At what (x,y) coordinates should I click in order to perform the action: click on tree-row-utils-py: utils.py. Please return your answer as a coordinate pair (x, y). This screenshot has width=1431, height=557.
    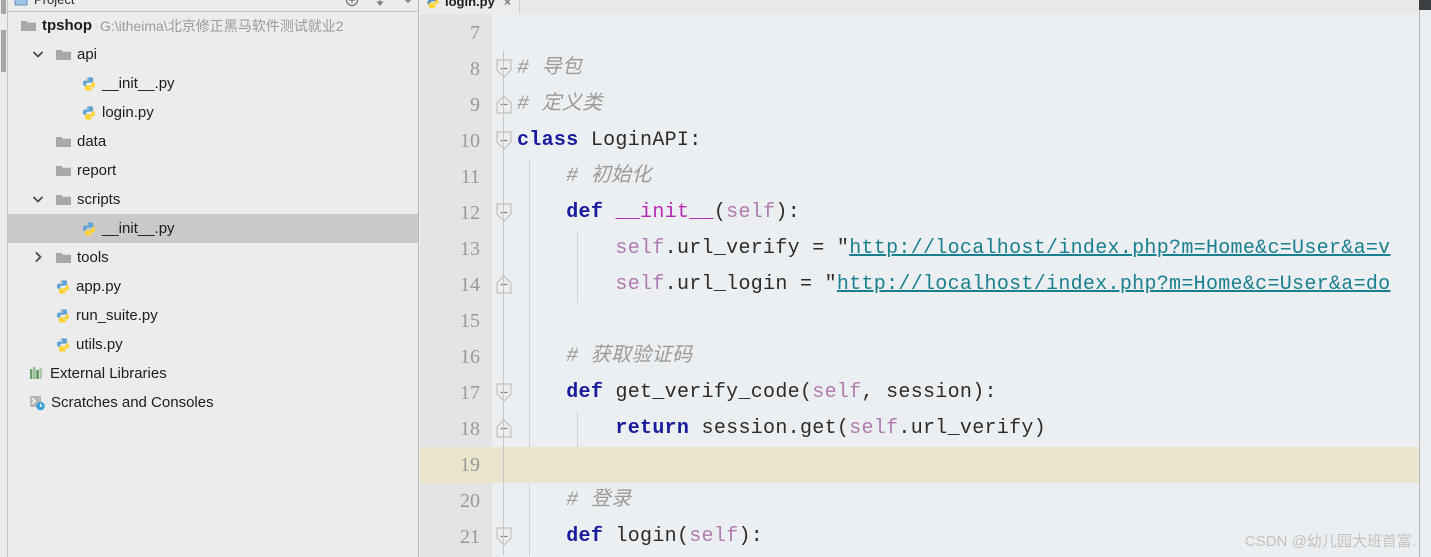
    Looking at the image, I should click on (213, 344).